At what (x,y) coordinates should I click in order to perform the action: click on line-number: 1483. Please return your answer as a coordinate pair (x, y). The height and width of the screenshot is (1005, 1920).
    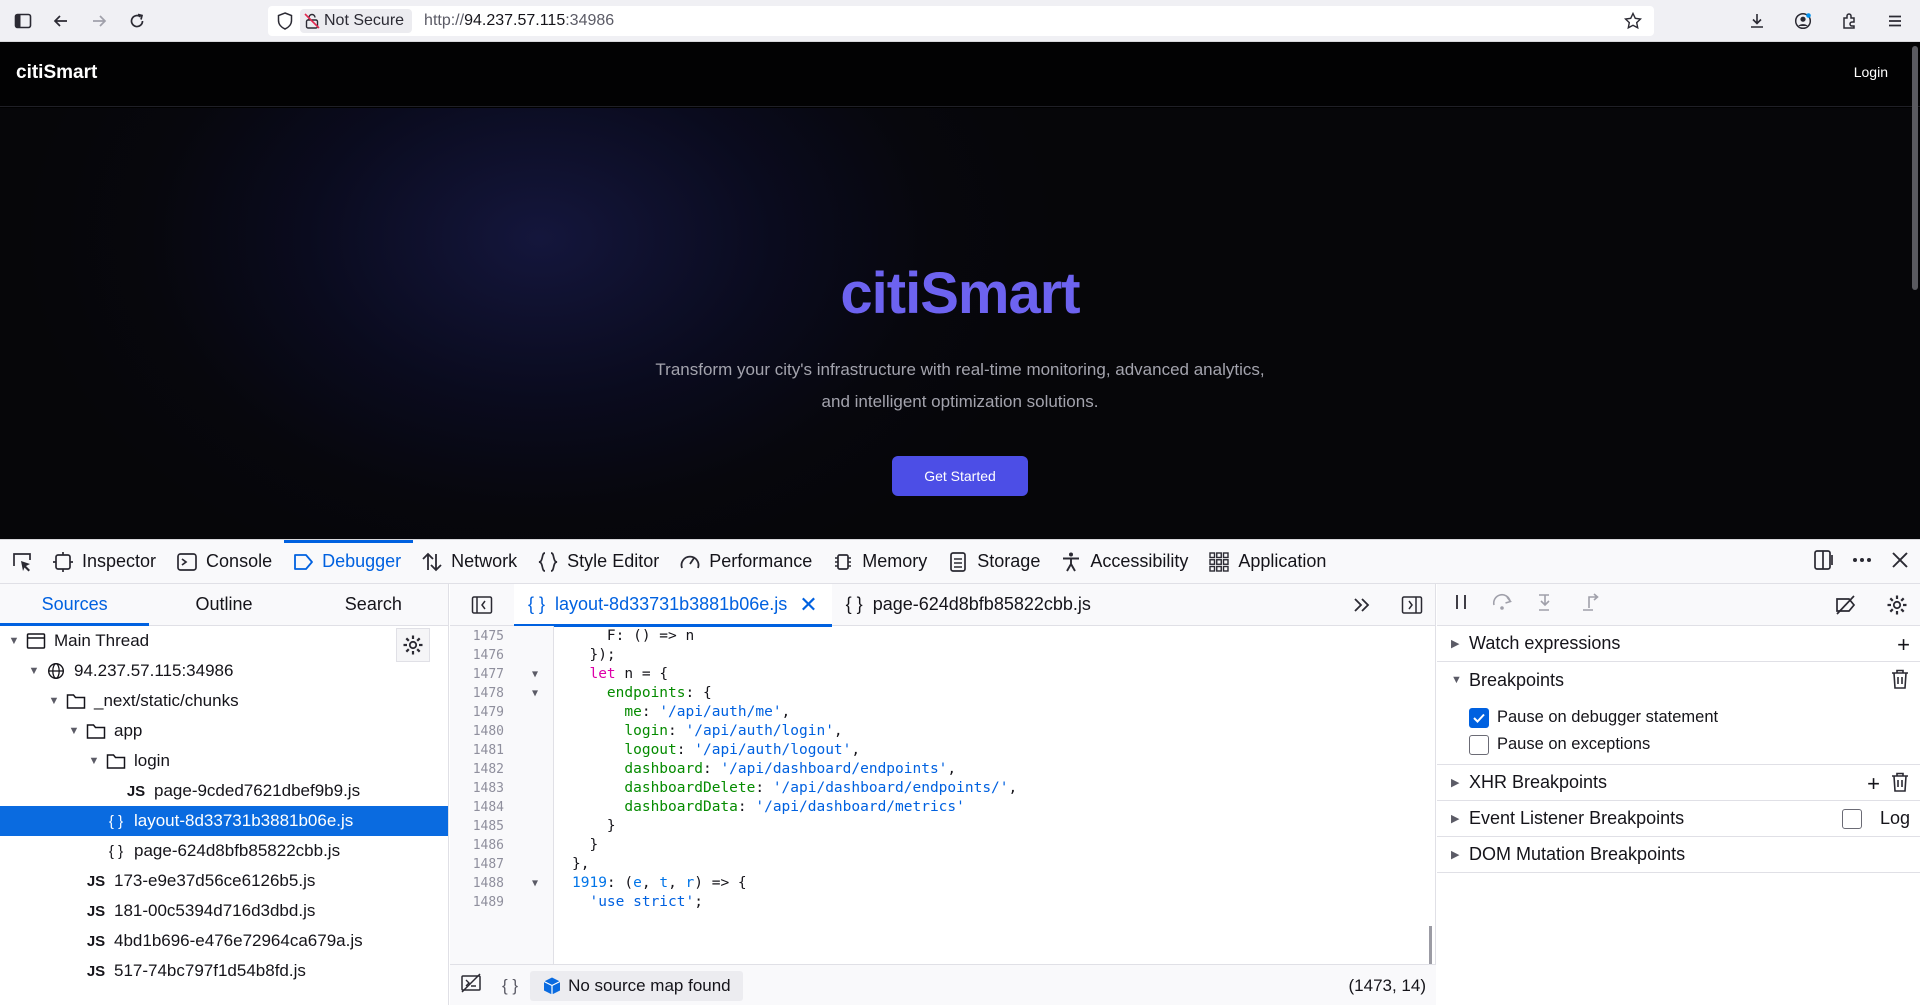
    Looking at the image, I should click on (477, 788).